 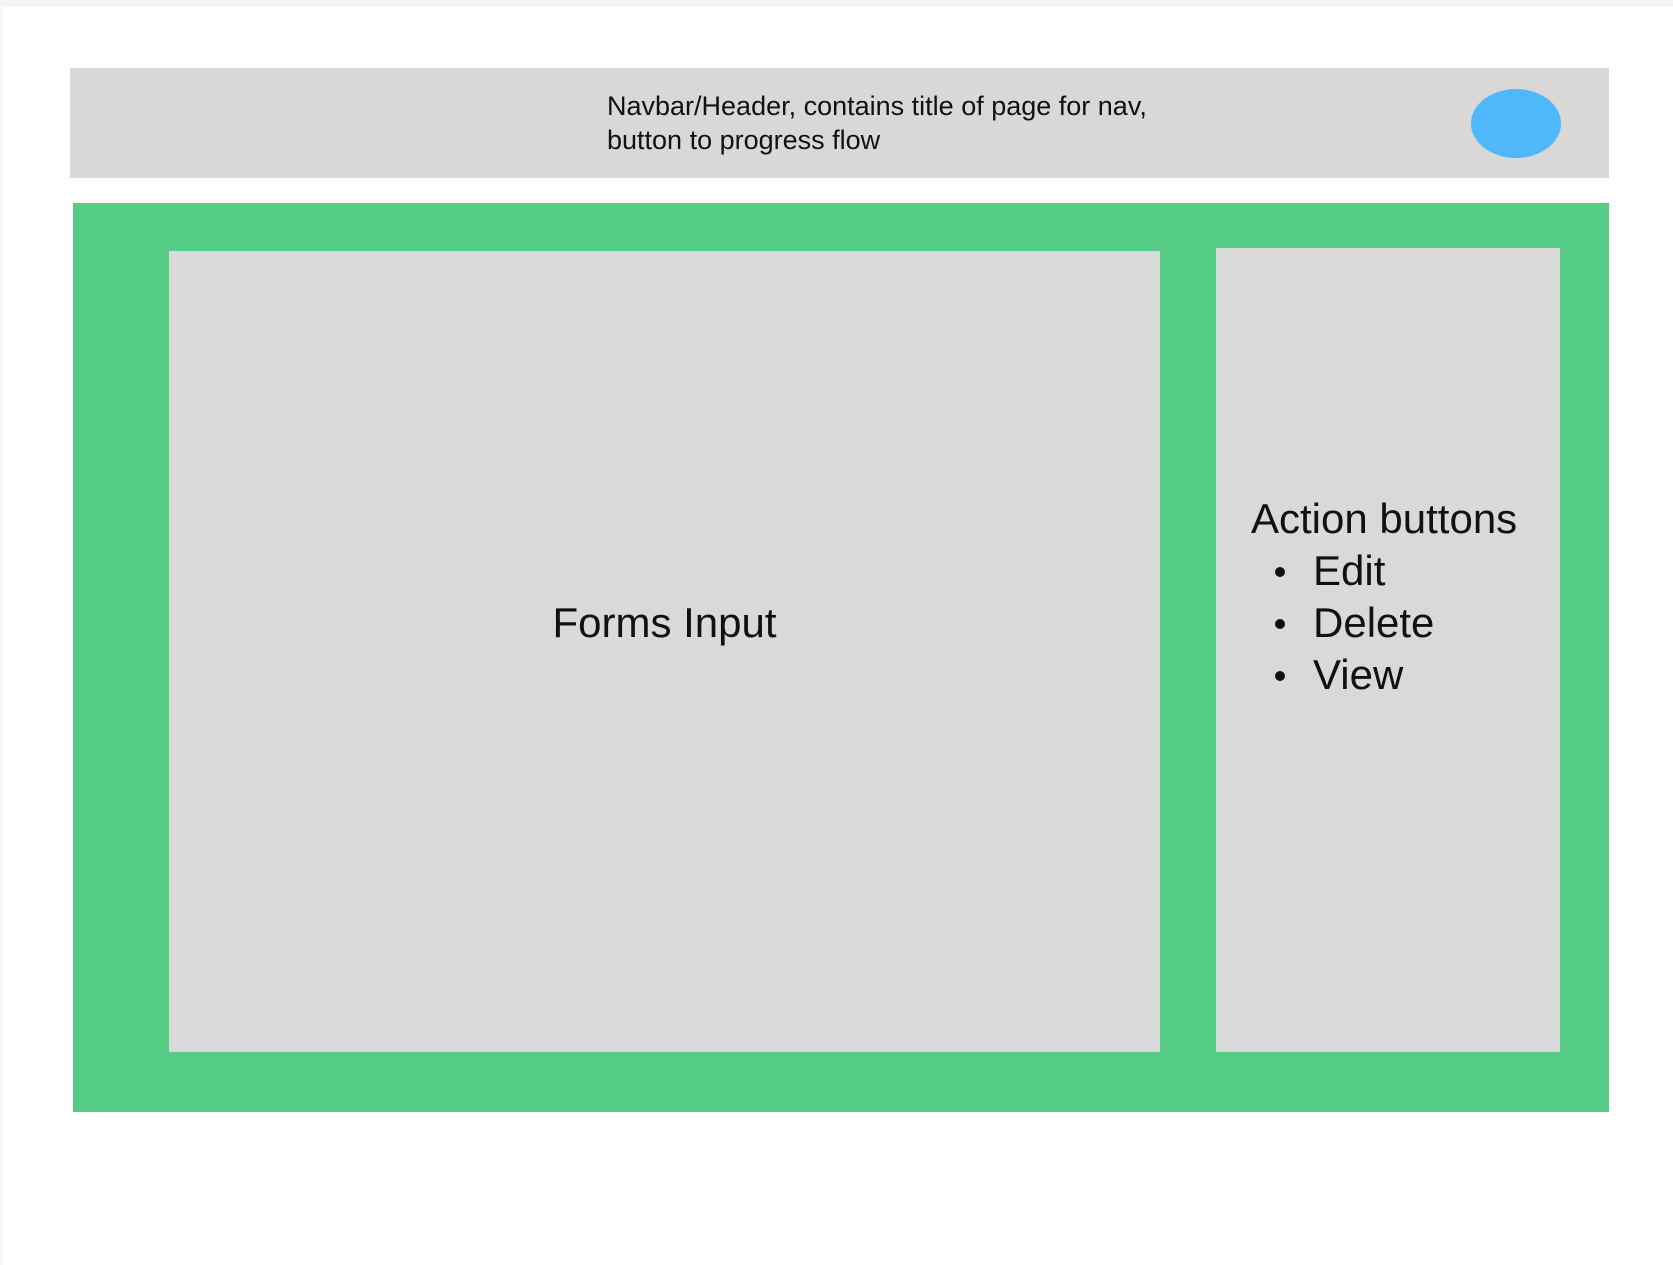 I want to click on view-action: View, so click(x=1384, y=675).